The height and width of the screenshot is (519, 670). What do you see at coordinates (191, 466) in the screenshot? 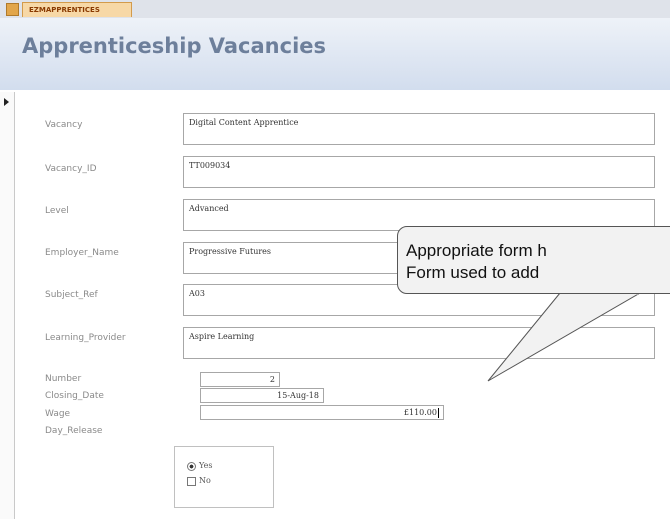
I see `radio-selected-icon` at bounding box center [191, 466].